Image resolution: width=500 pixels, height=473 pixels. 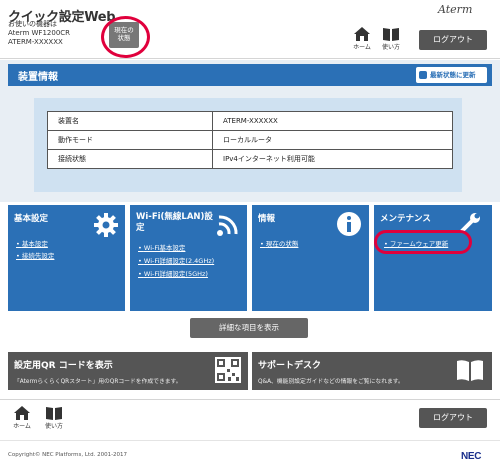 I want to click on tile-title: 基本設定, so click(x=31, y=219).